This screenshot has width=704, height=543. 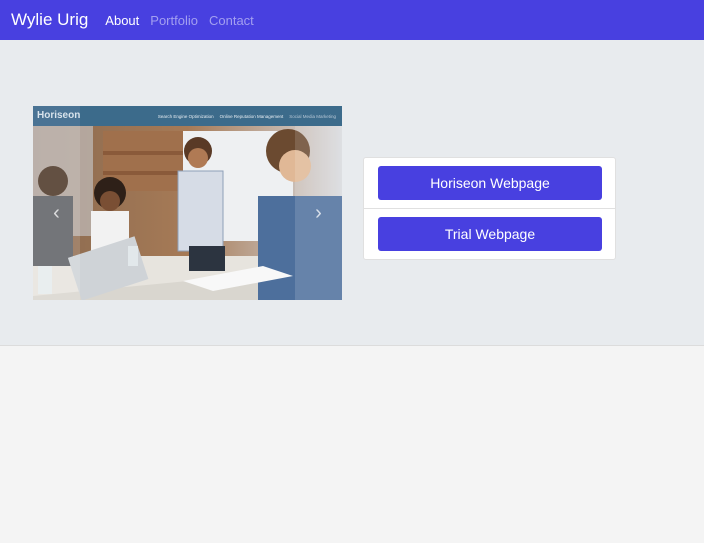 What do you see at coordinates (122, 20) in the screenshot?
I see `nav-link-about: About` at bounding box center [122, 20].